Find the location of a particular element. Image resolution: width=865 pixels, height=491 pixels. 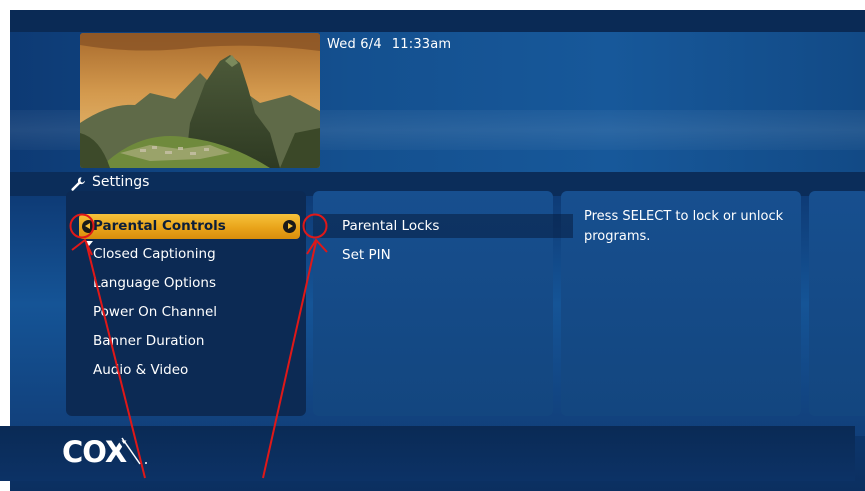

submenu-item-label: Set PIN is located at coordinates (366, 255).